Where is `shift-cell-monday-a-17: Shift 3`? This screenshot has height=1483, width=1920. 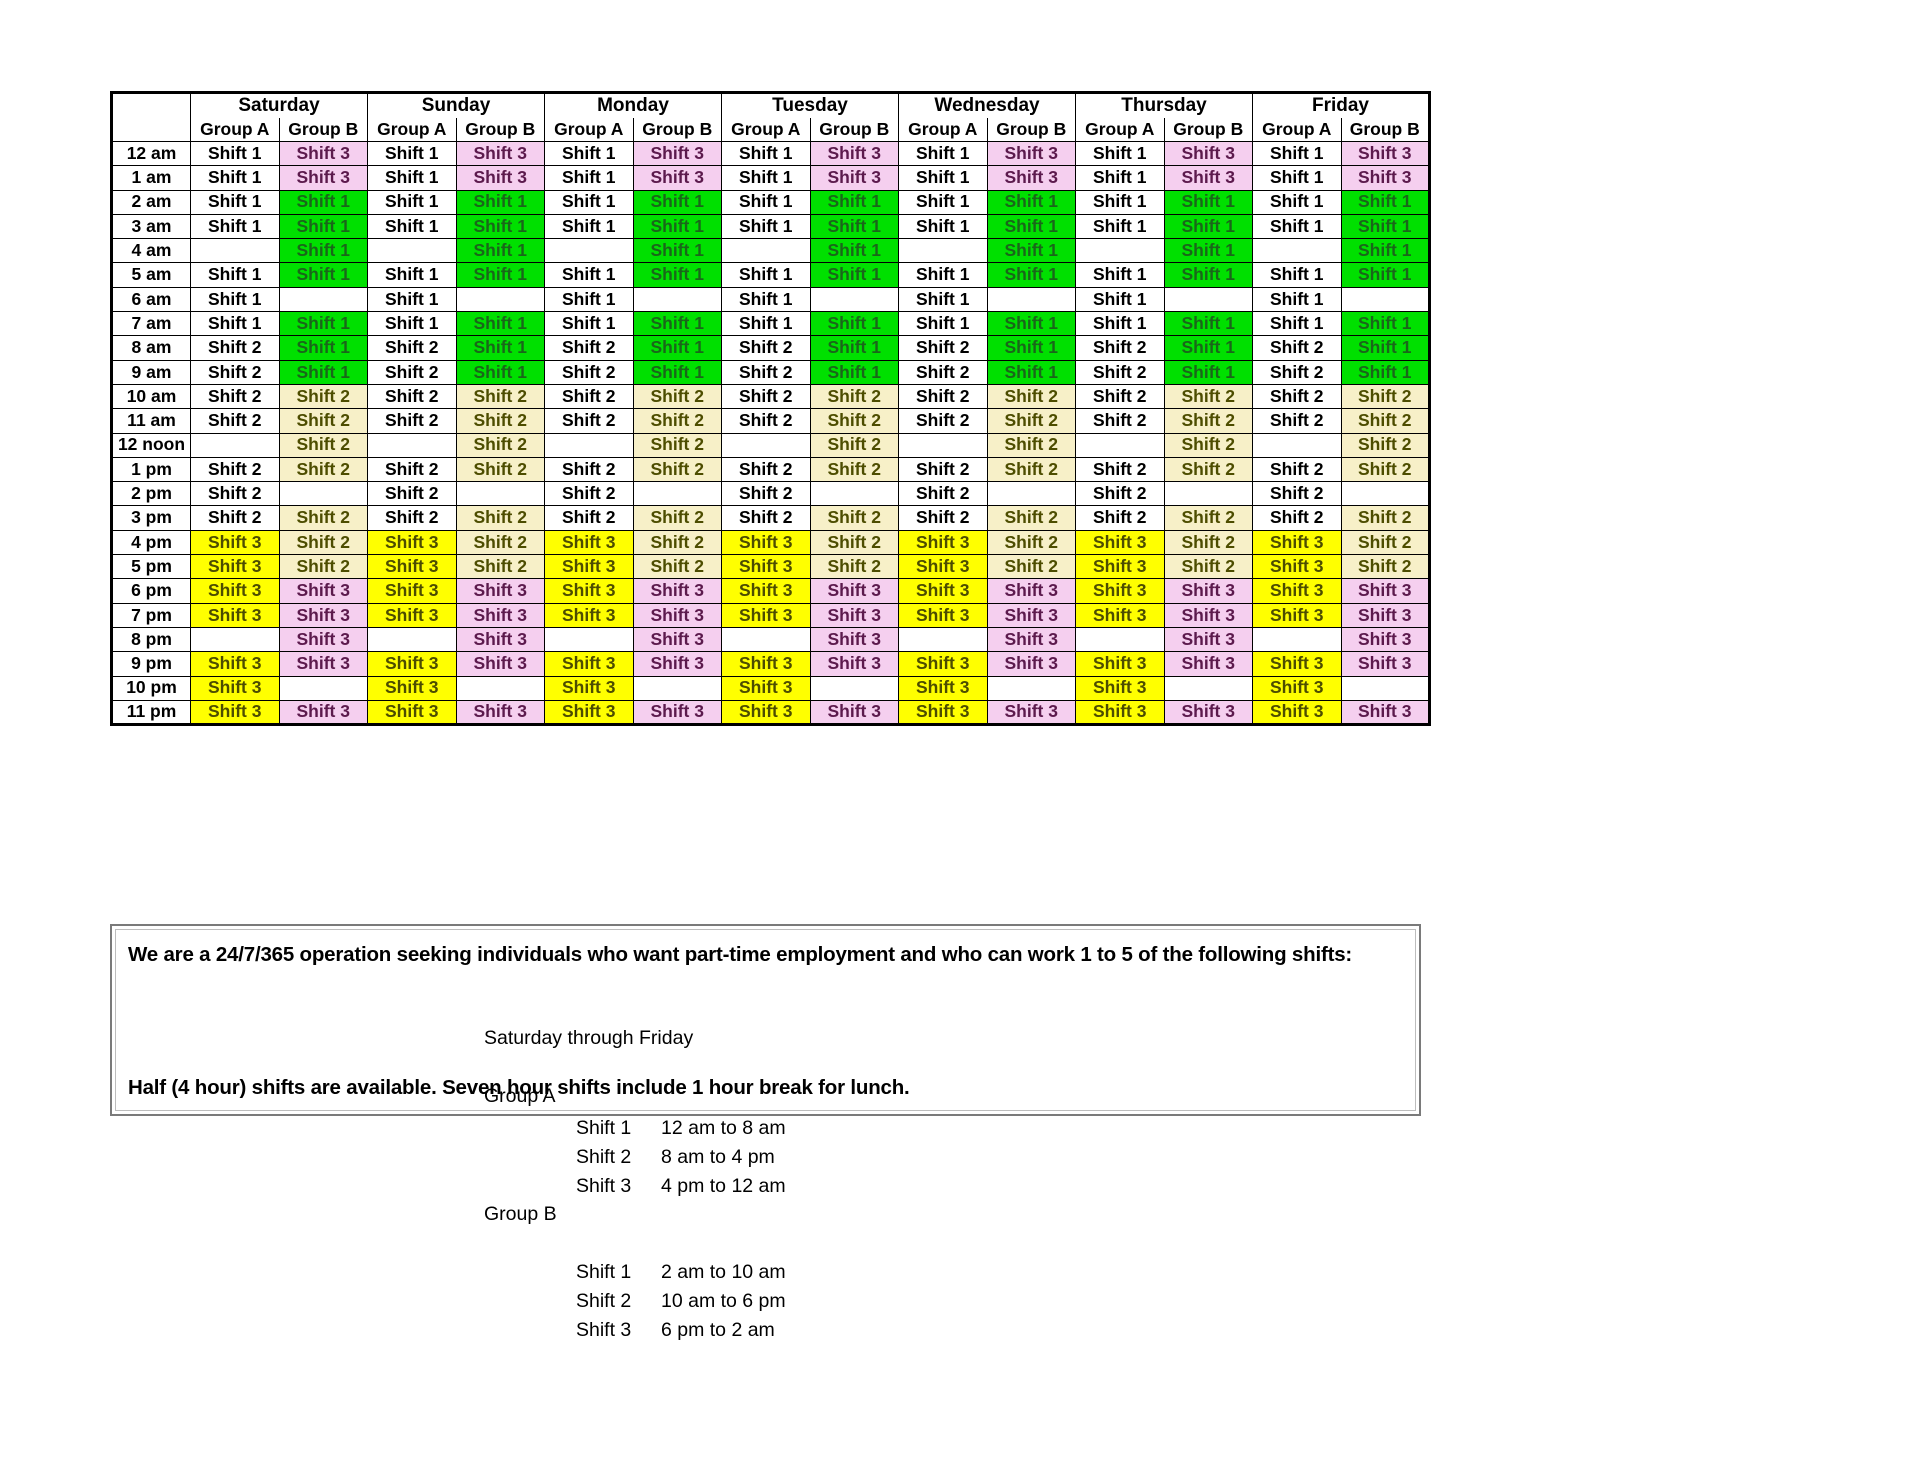
shift-cell-monday-a-17: Shift 3 is located at coordinates (589, 567).